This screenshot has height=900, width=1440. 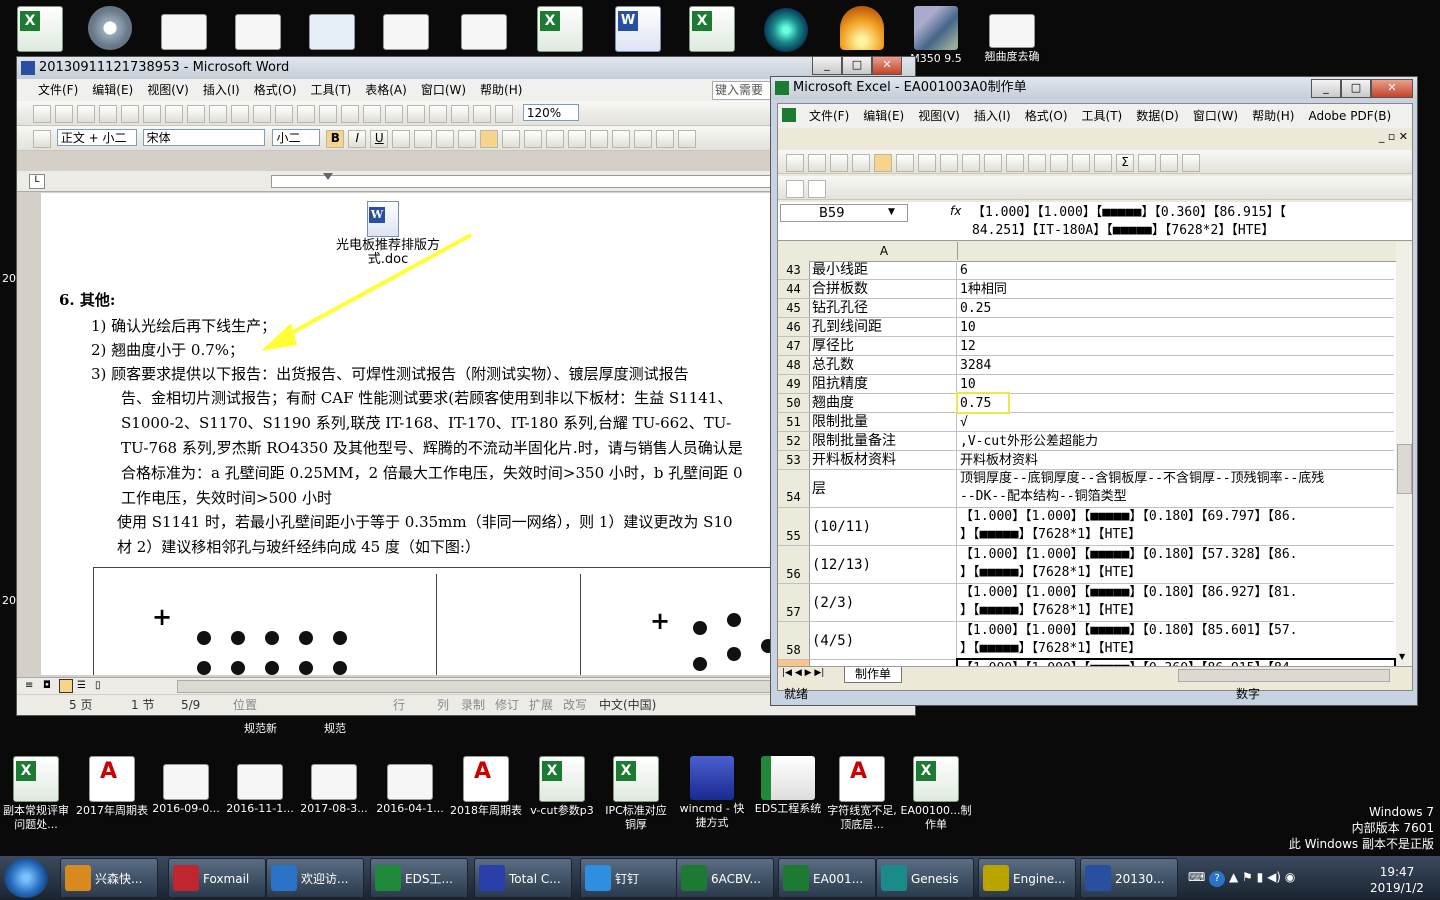 What do you see at coordinates (555, 139) in the screenshot?
I see `line-spacing-icon` at bounding box center [555, 139].